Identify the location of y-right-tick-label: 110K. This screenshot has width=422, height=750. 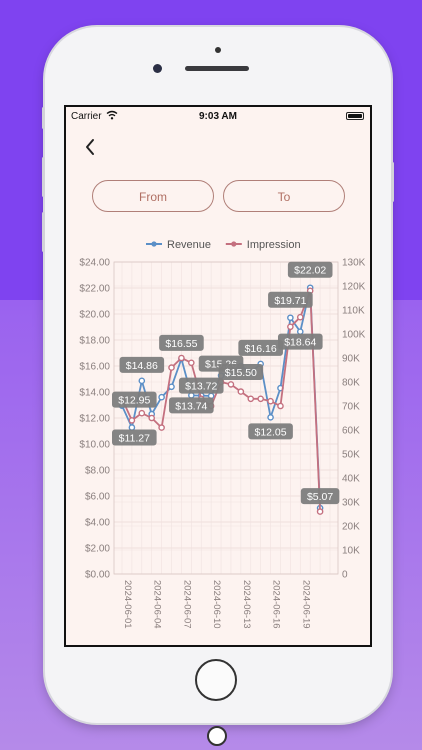
(353, 311).